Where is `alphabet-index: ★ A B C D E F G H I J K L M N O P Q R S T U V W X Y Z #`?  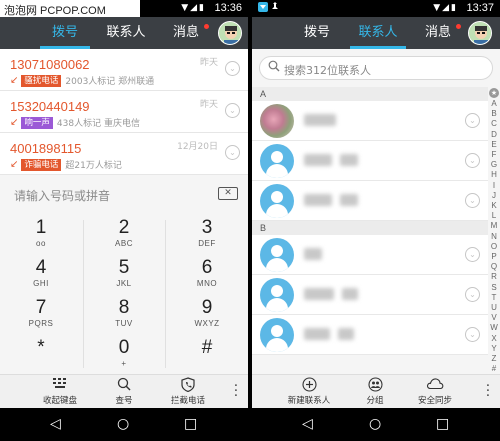
alphabet-index: ★ A B C D E F G H I J K L M N O P Q R S T U V W X Y Z # is located at coordinates (494, 230).